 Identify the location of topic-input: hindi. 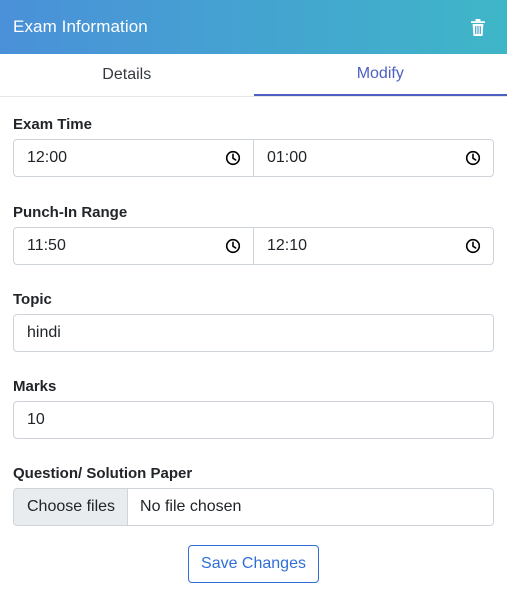
(253, 333).